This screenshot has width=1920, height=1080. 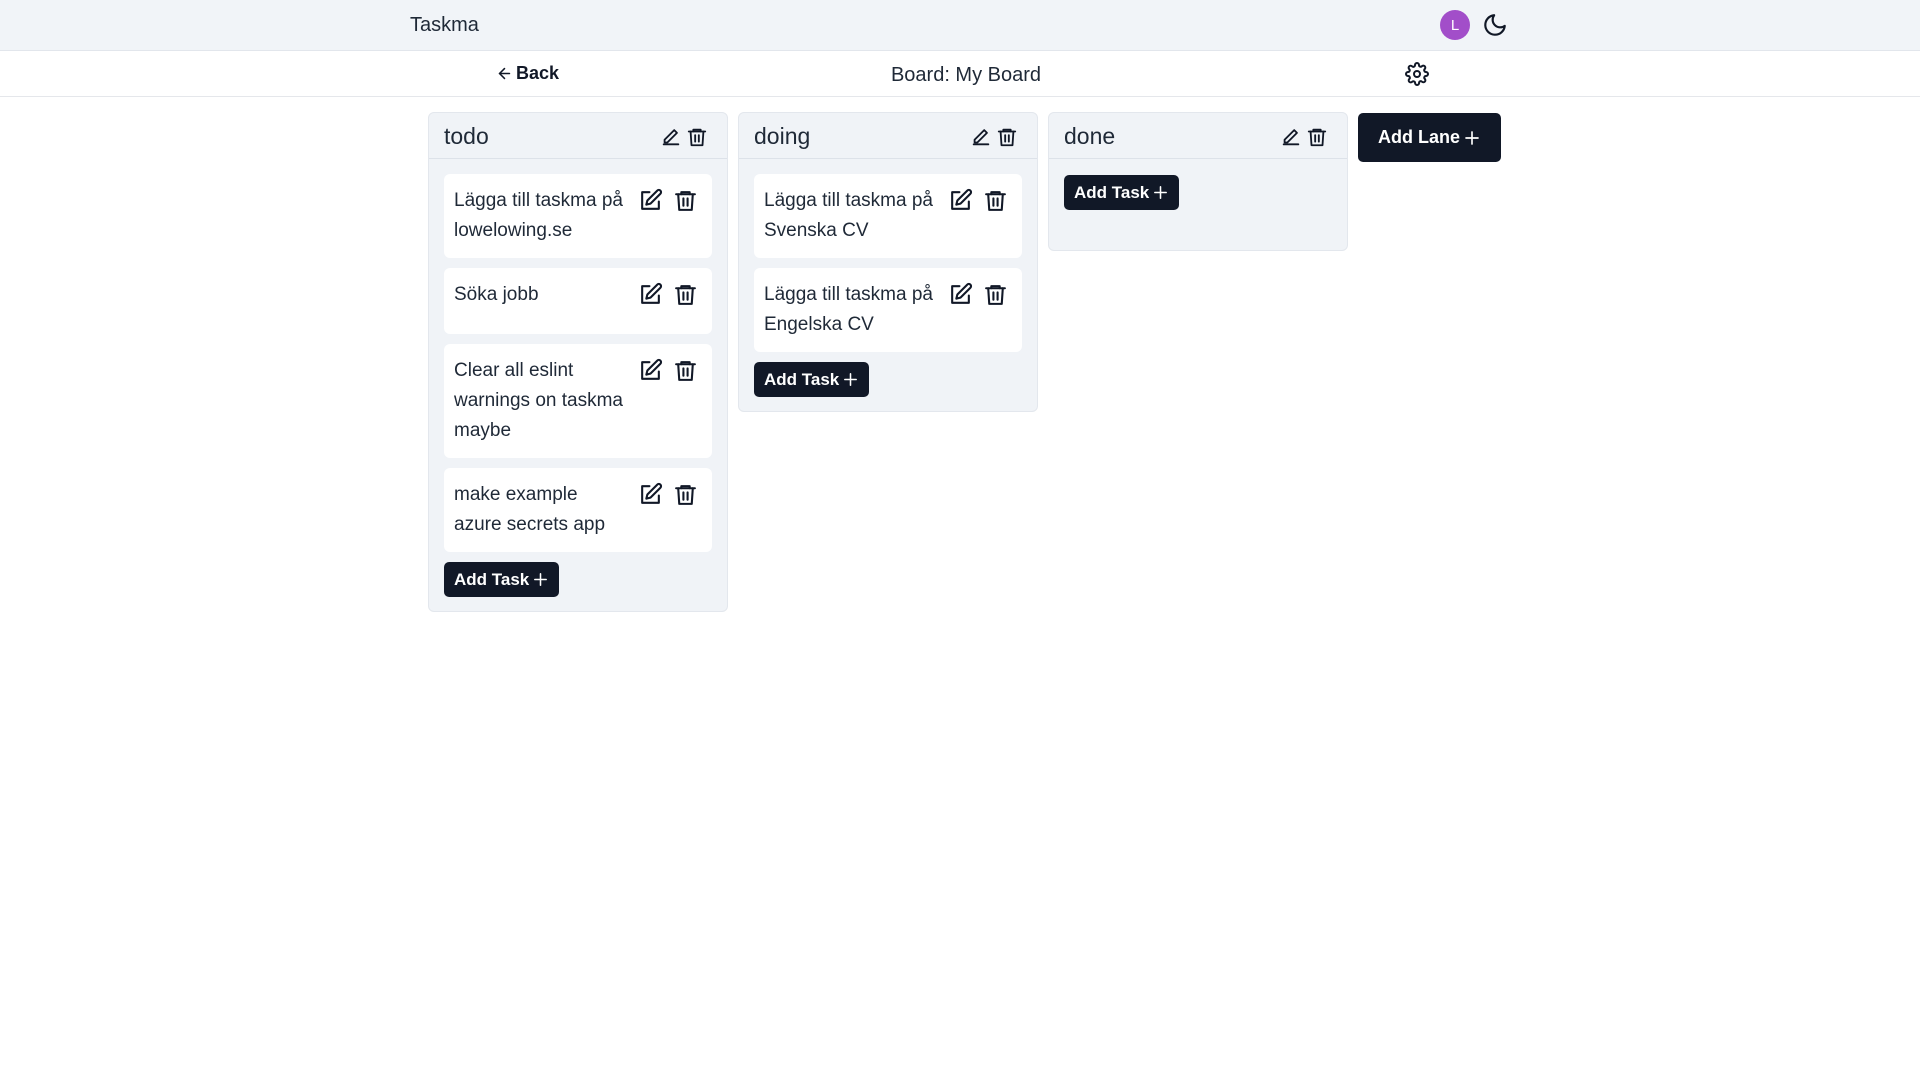 I want to click on task-card: Lägga till taskma på lowelowing.se, so click(x=578, y=216).